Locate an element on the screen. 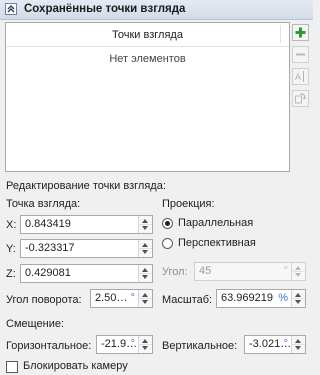 Image resolution: width=320 pixels, height=375 pixels. y-input: -0.323317 is located at coordinates (86, 248).